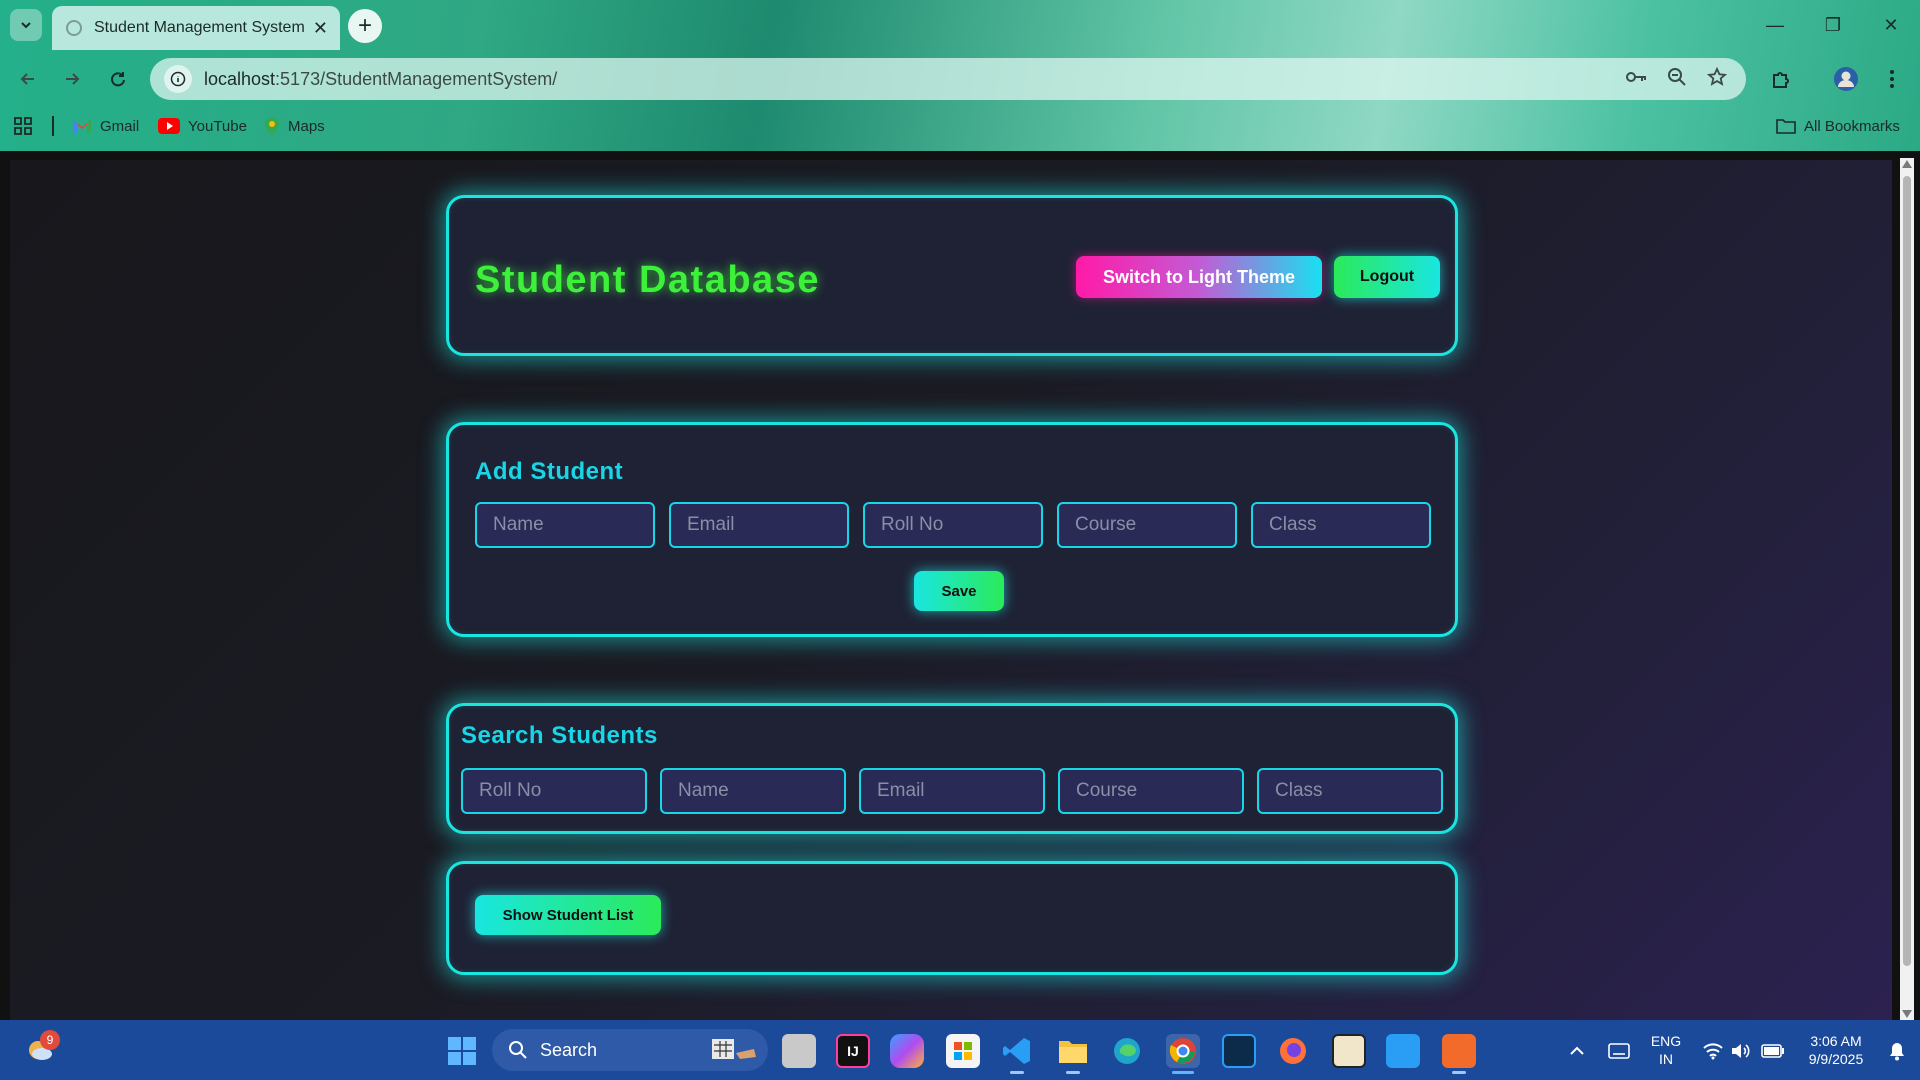  I want to click on new-tab-button: +, so click(365, 26).